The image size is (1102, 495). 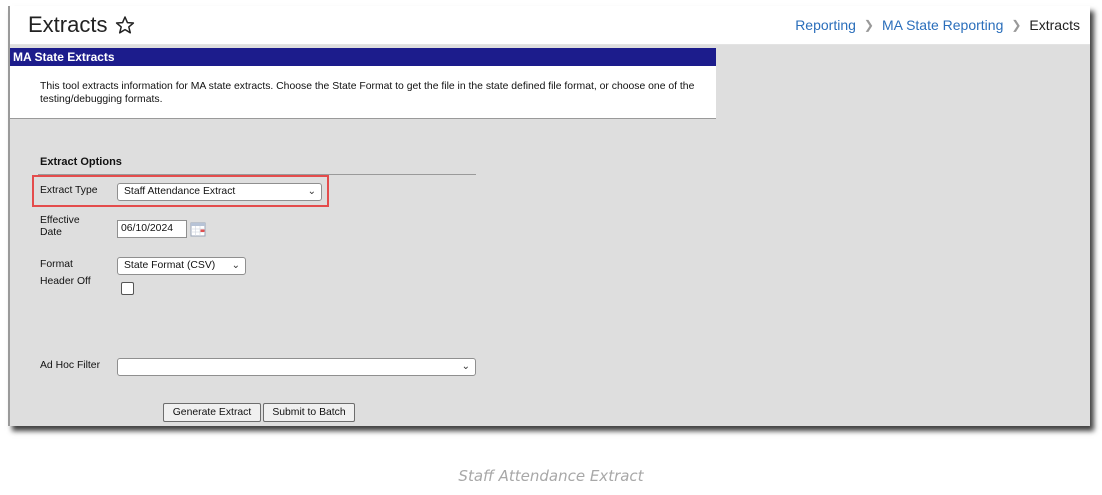 What do you see at coordinates (69, 190) in the screenshot?
I see `extract-type-label: Extract Type` at bounding box center [69, 190].